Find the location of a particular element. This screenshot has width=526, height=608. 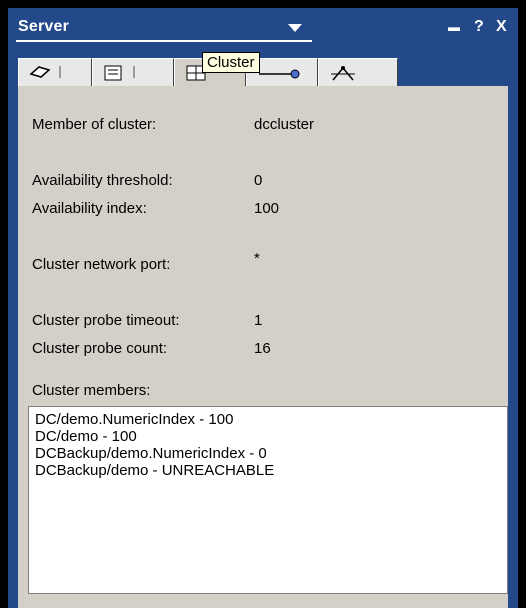

cluster-tooltip: Cluster is located at coordinates (231, 62).